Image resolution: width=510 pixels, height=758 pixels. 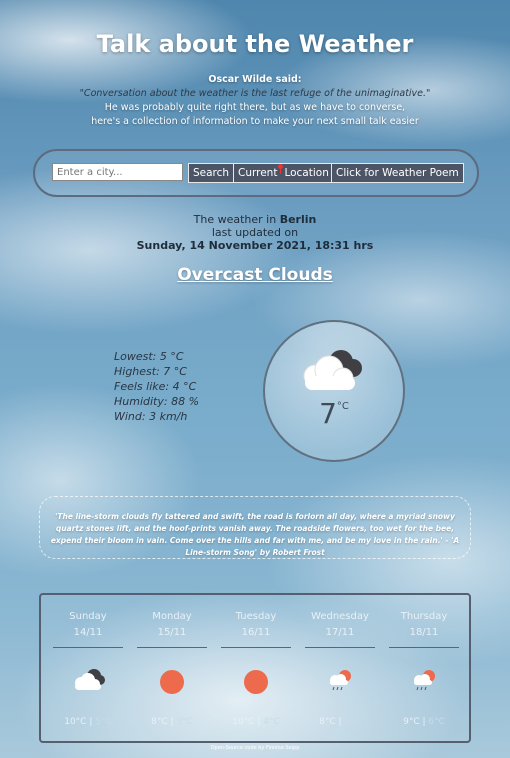 What do you see at coordinates (90, 679) in the screenshot?
I see `cloudy-icon` at bounding box center [90, 679].